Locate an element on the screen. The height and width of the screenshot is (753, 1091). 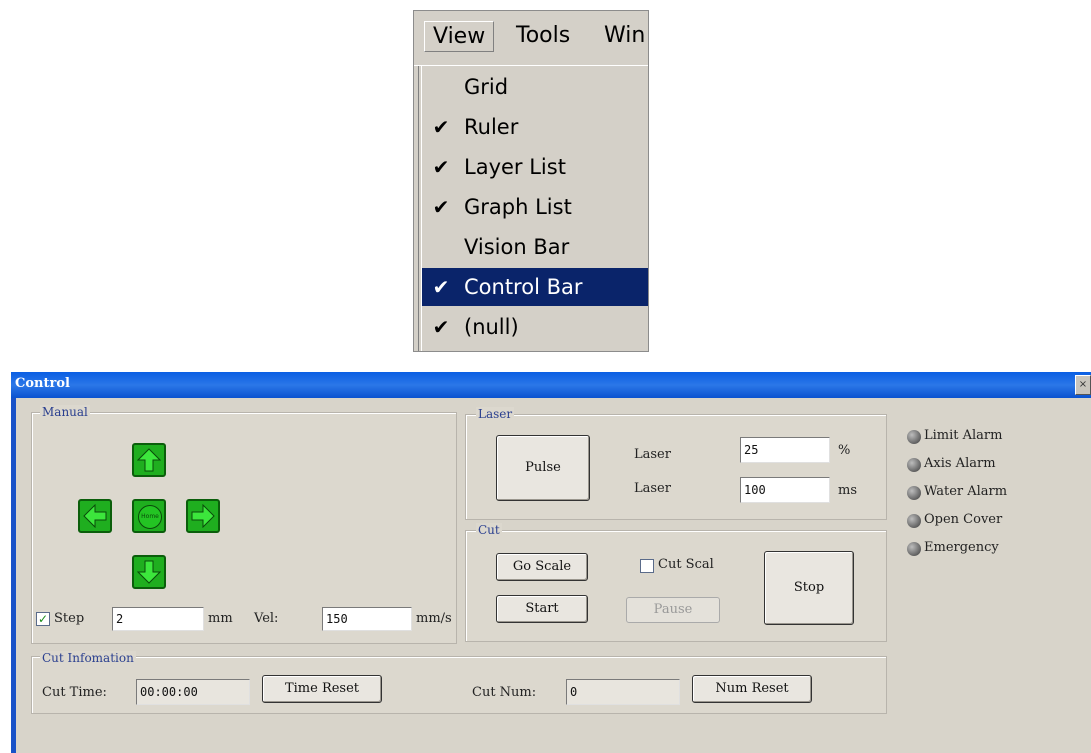
laser-power-unit: % is located at coordinates (844, 450).